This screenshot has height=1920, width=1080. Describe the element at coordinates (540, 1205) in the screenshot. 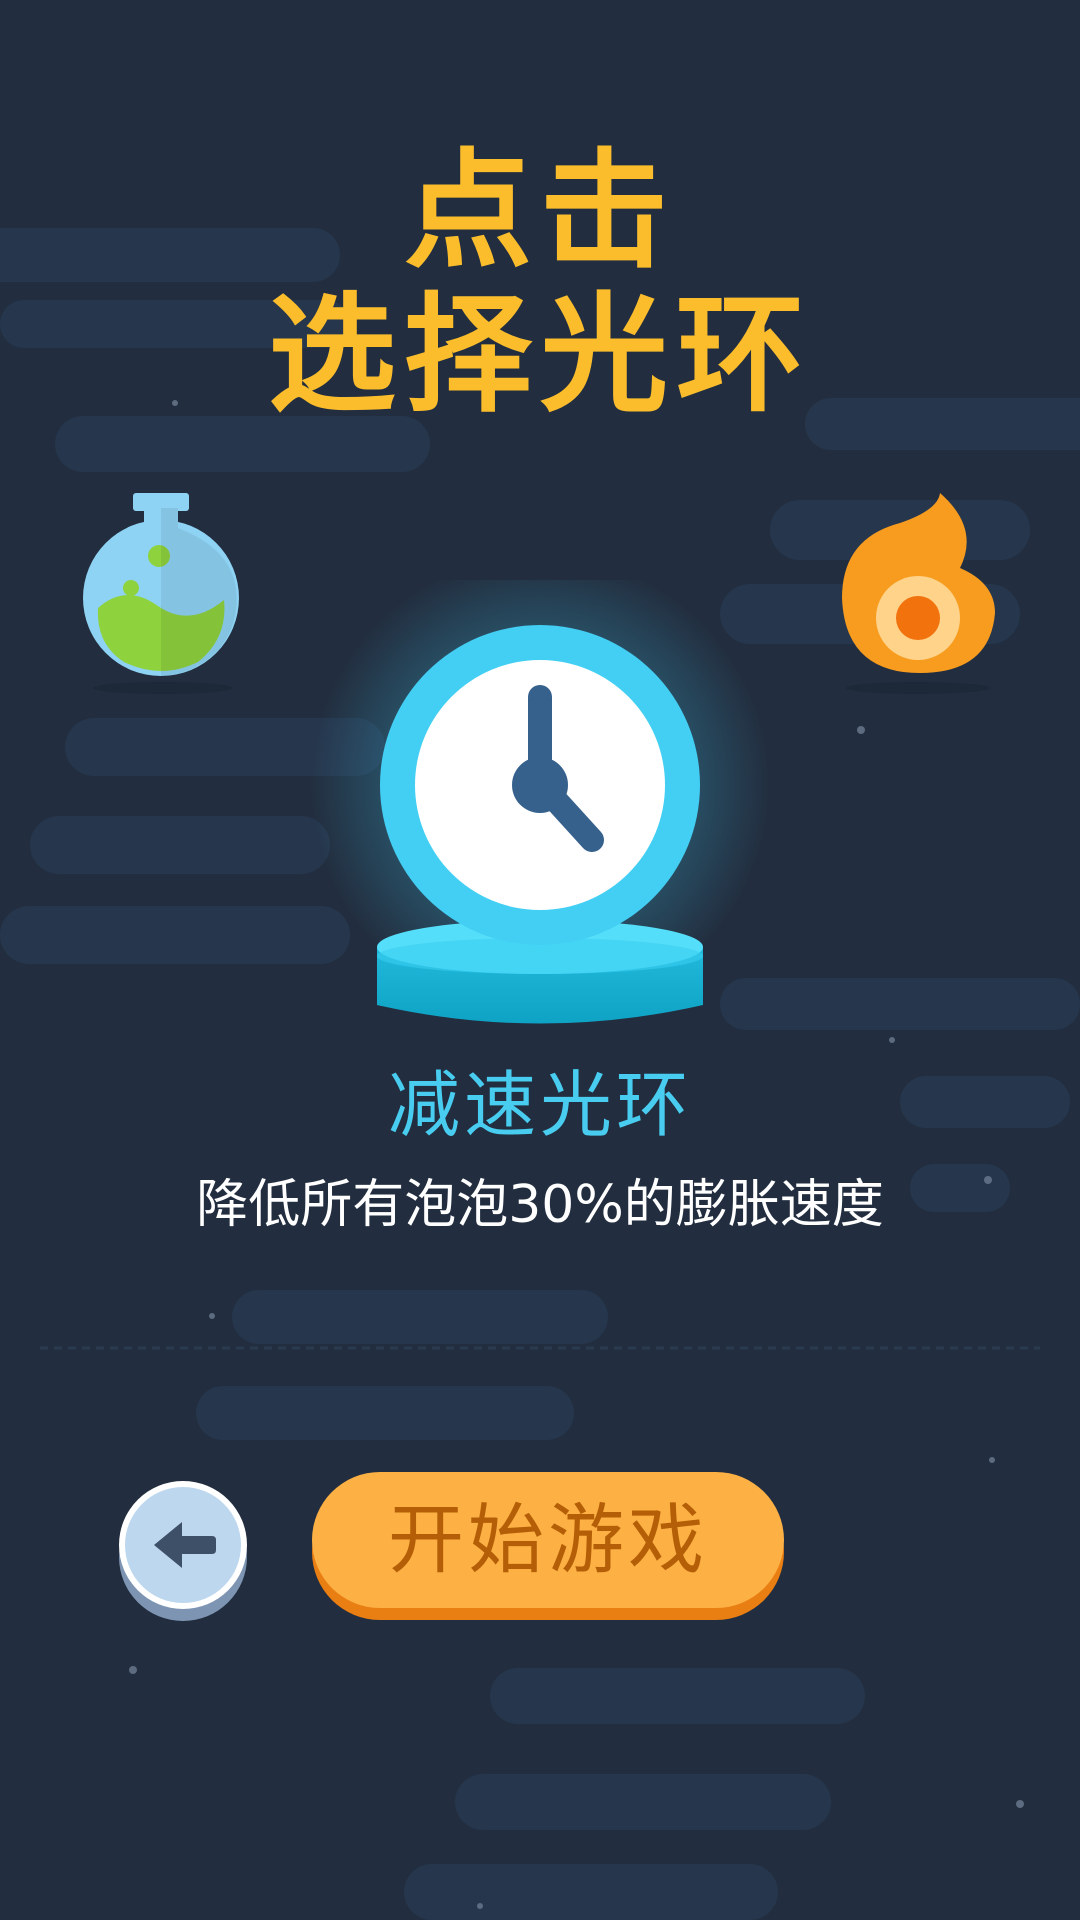

I see `aura-description: 降低所有泡泡30%的膨胀速度` at that location.